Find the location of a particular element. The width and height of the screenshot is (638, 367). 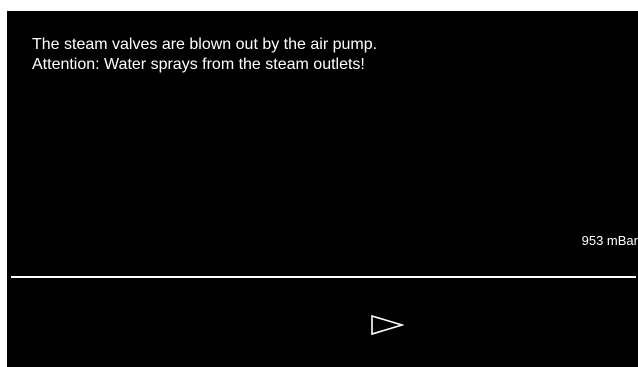

divider is located at coordinates (323, 277).